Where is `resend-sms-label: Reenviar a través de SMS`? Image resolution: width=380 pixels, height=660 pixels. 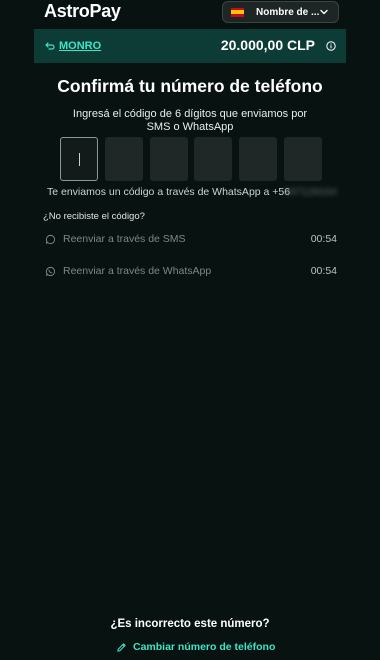 resend-sms-label: Reenviar a través de SMS is located at coordinates (124, 239).